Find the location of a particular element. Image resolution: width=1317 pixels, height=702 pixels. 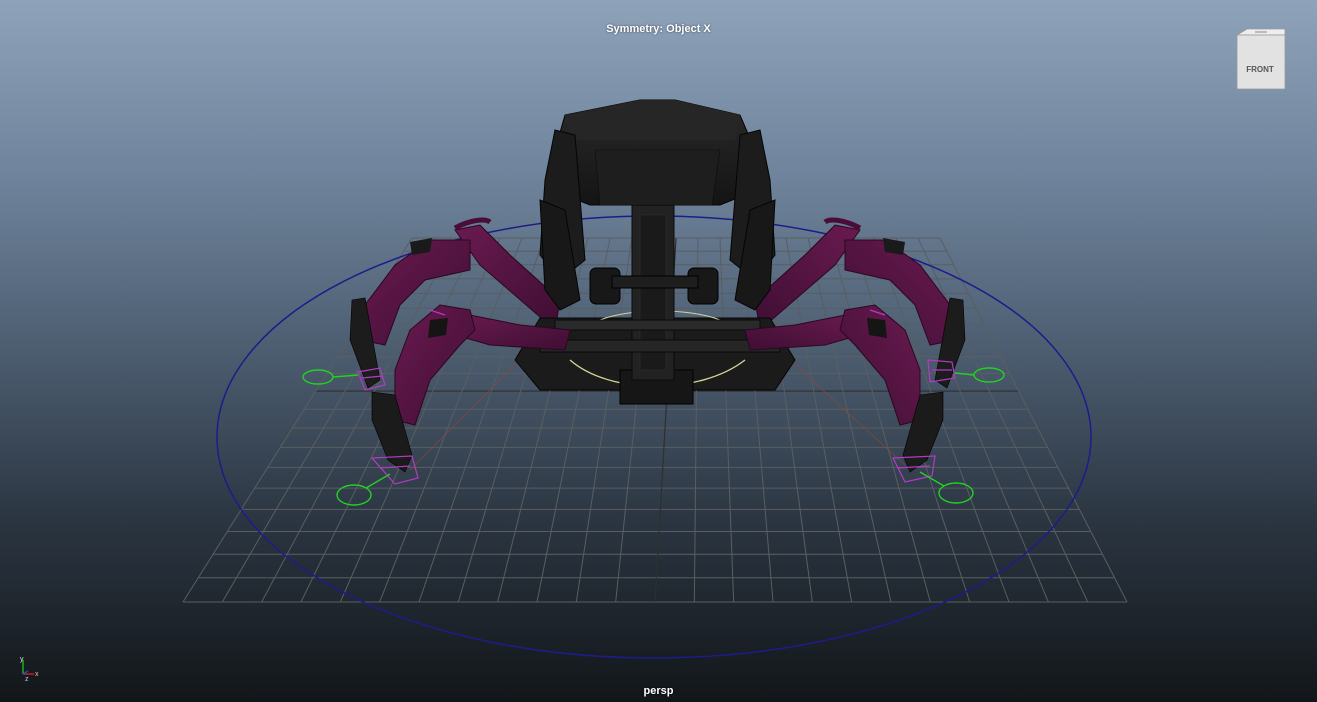

foot-control-rear-right is located at coordinates (989, 375).